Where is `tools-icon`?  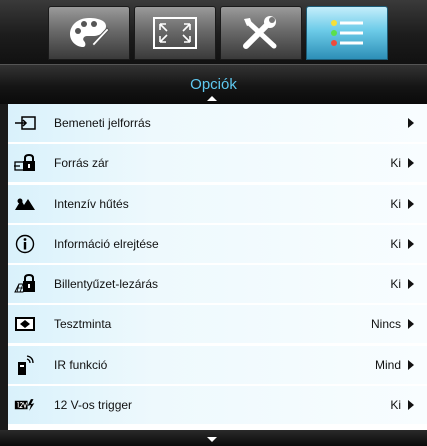 tools-icon is located at coordinates (260, 32).